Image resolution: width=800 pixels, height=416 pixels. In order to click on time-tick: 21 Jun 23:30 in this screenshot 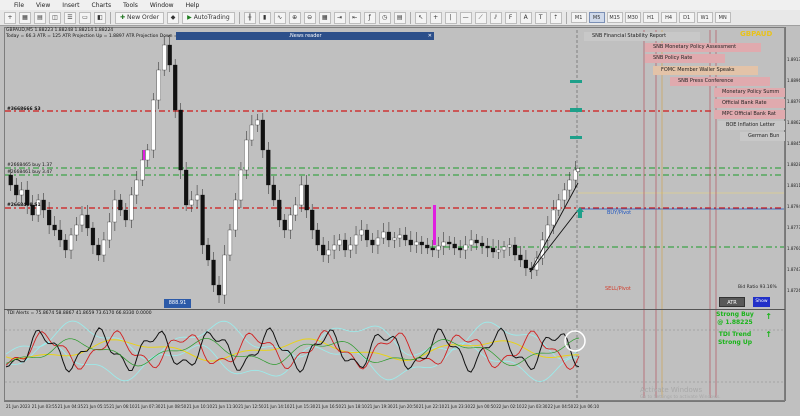, I will do `click(457, 406)`.